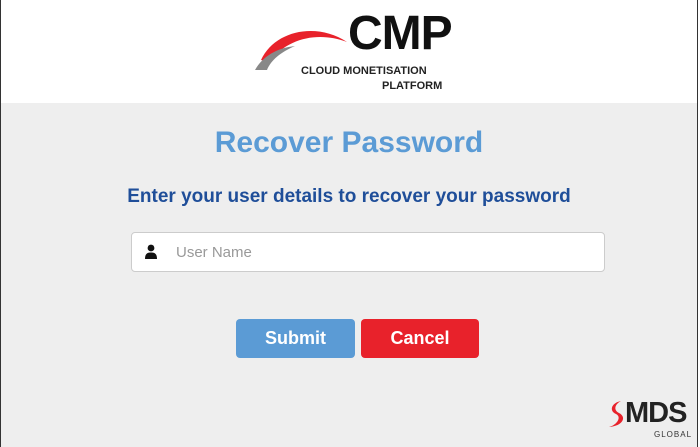 The image size is (700, 447). Describe the element at coordinates (364, 71) in the screenshot. I see `logo-subtitle-line1: CLOUD MONETISATION` at that location.